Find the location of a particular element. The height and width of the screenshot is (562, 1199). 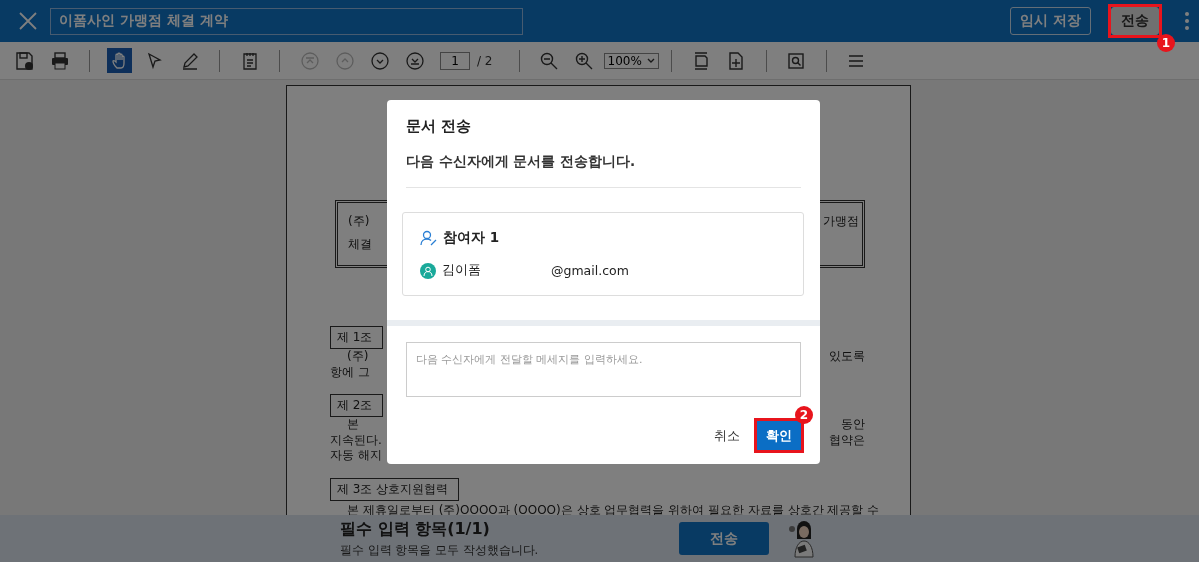

article-heading: 제 1조 is located at coordinates (357, 337).